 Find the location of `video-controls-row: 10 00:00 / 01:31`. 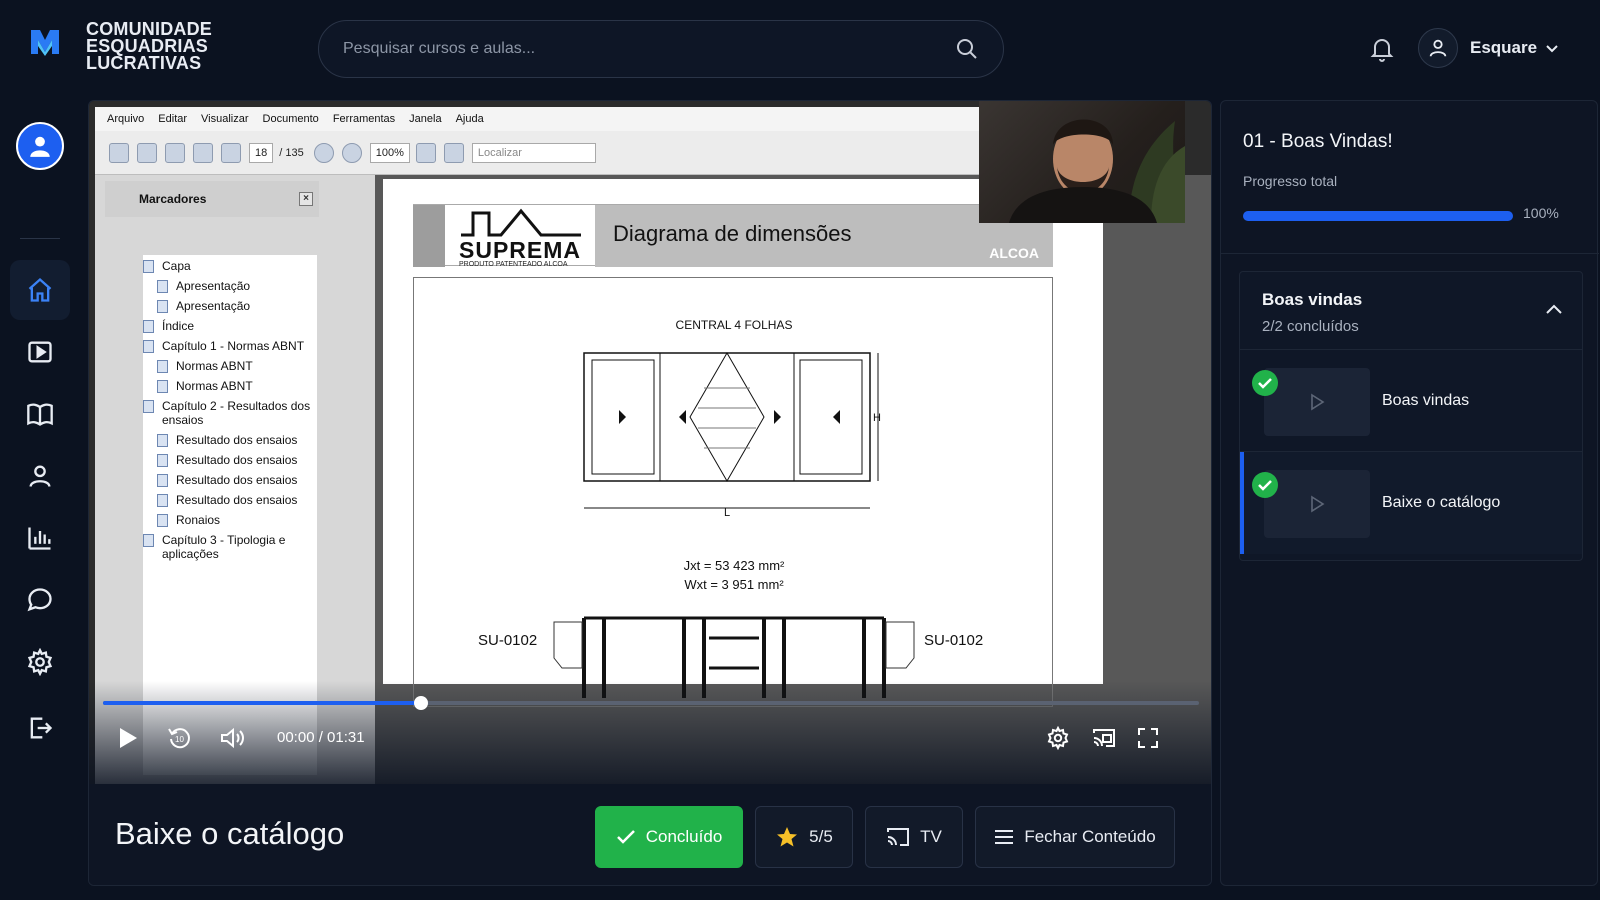

video-controls-row: 10 00:00 / 01:31 is located at coordinates (650, 741).